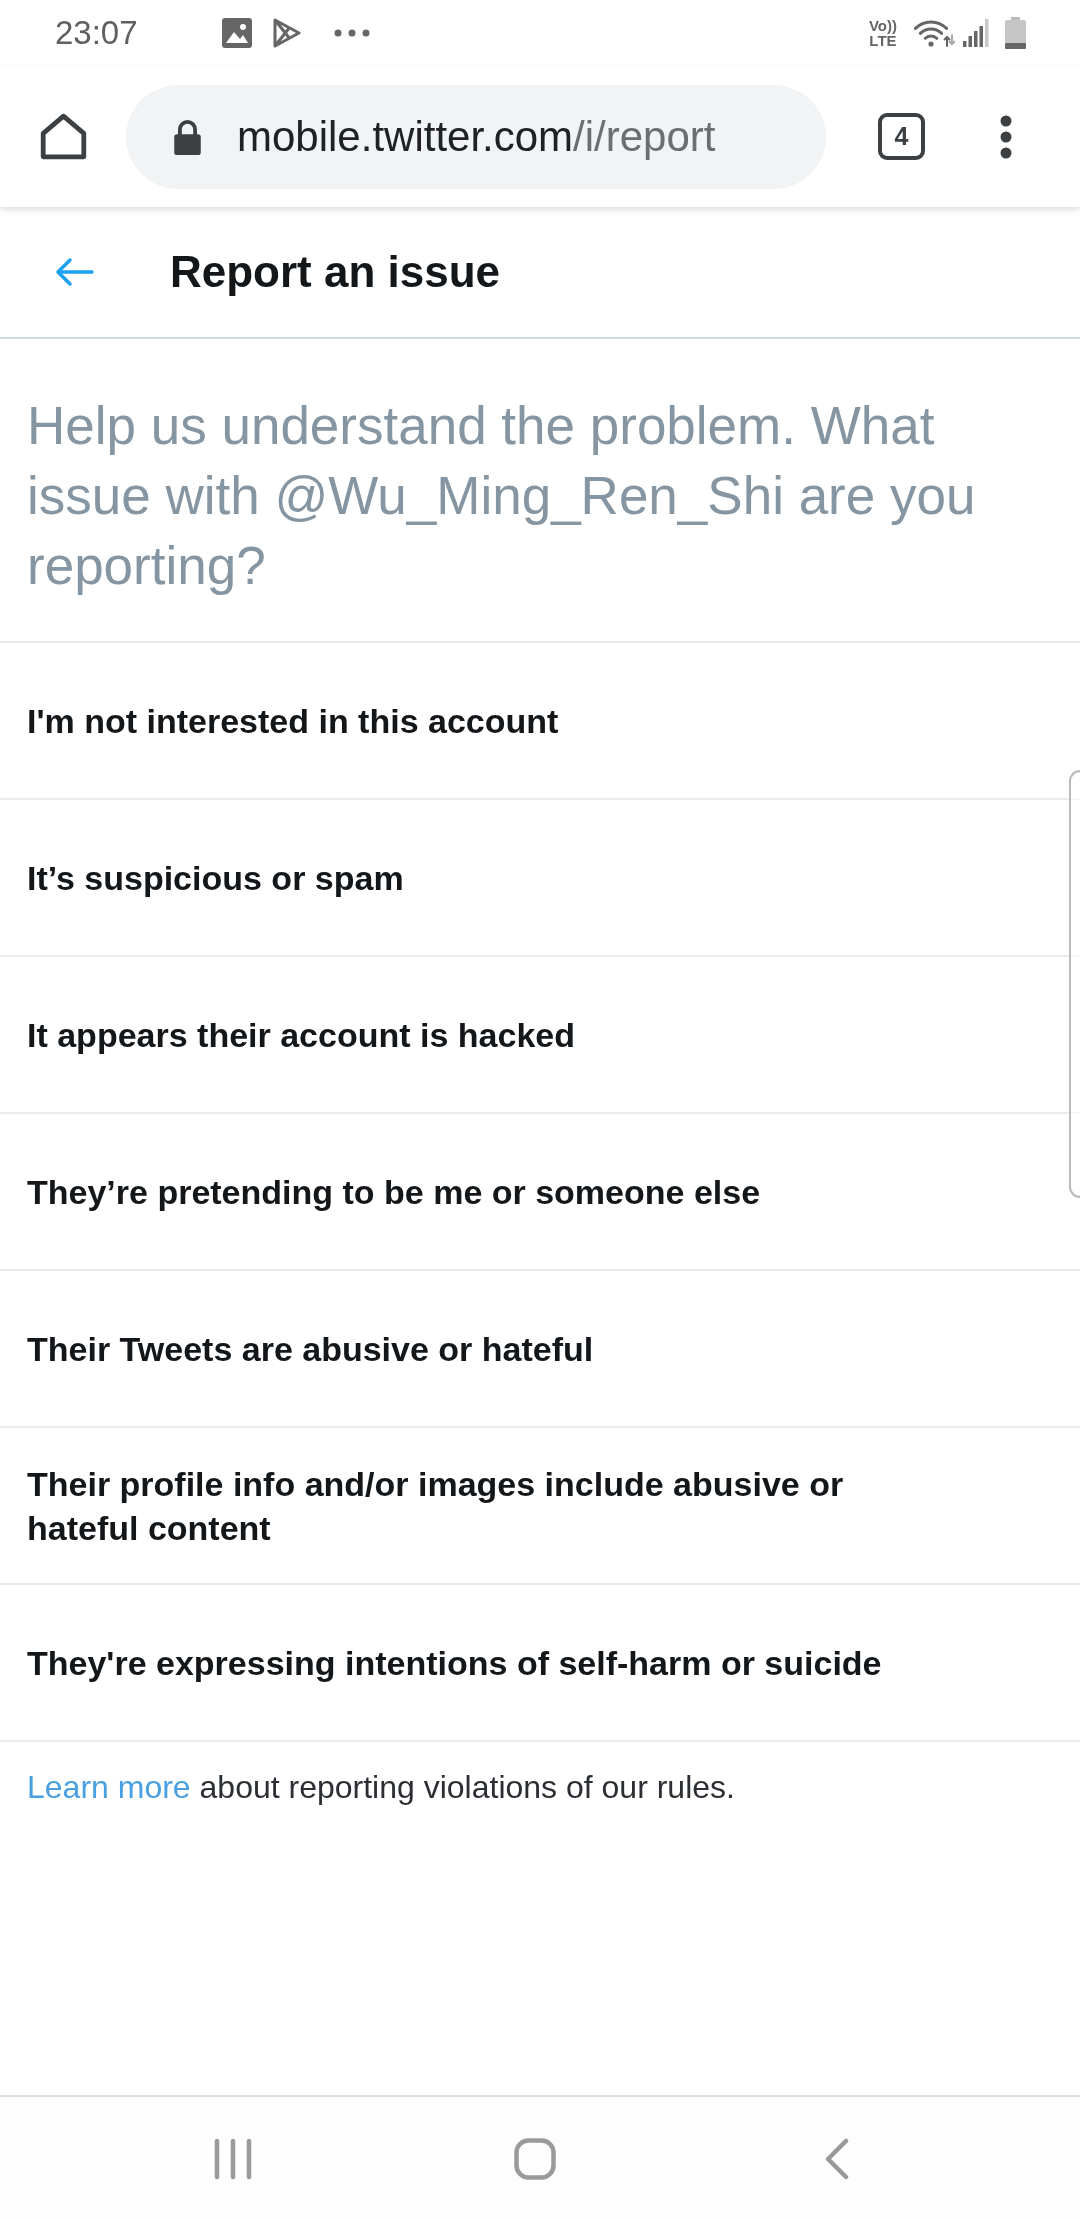  Describe the element at coordinates (837, 2158) in the screenshot. I see `back-icon` at that location.